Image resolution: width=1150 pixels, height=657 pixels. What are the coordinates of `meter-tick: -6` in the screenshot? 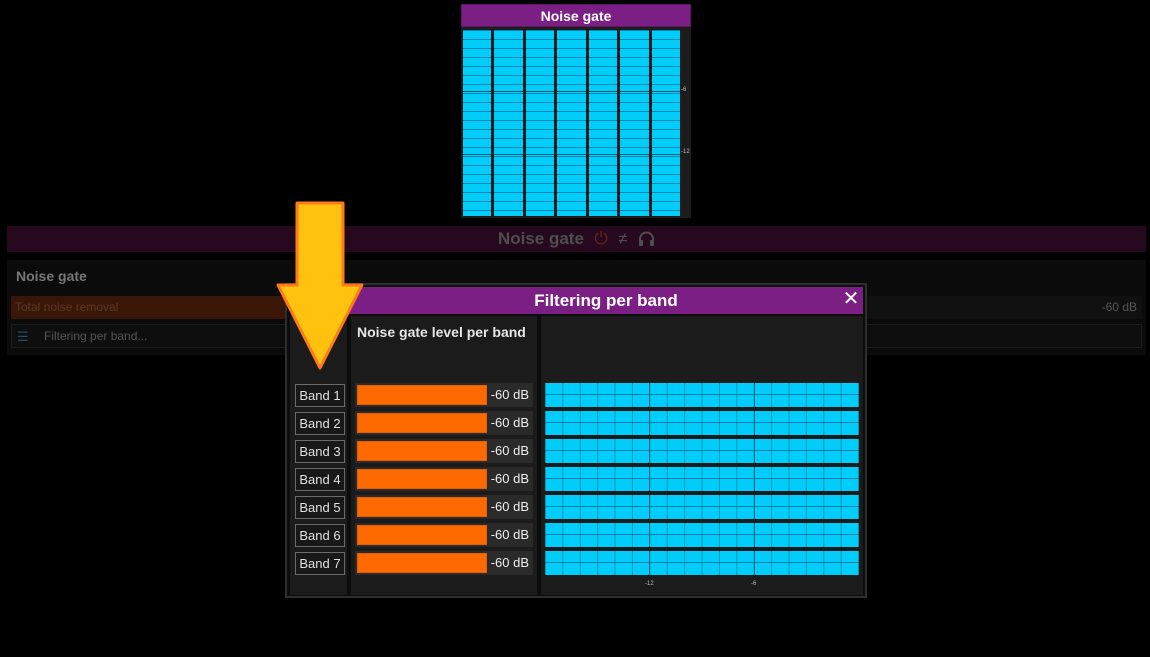 It's located at (684, 90).